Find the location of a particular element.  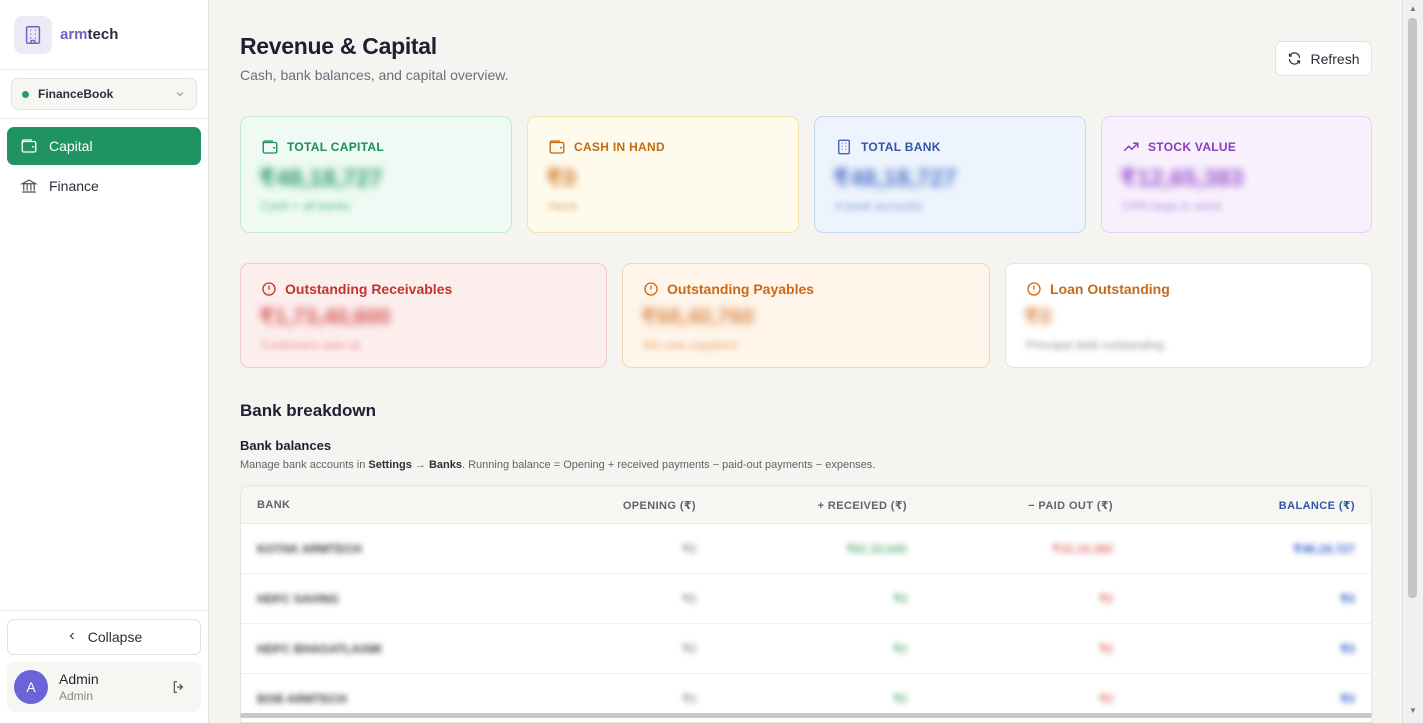

cash-in-hand-card: CASH IN HAND ₹0 Hand is located at coordinates (663, 174).